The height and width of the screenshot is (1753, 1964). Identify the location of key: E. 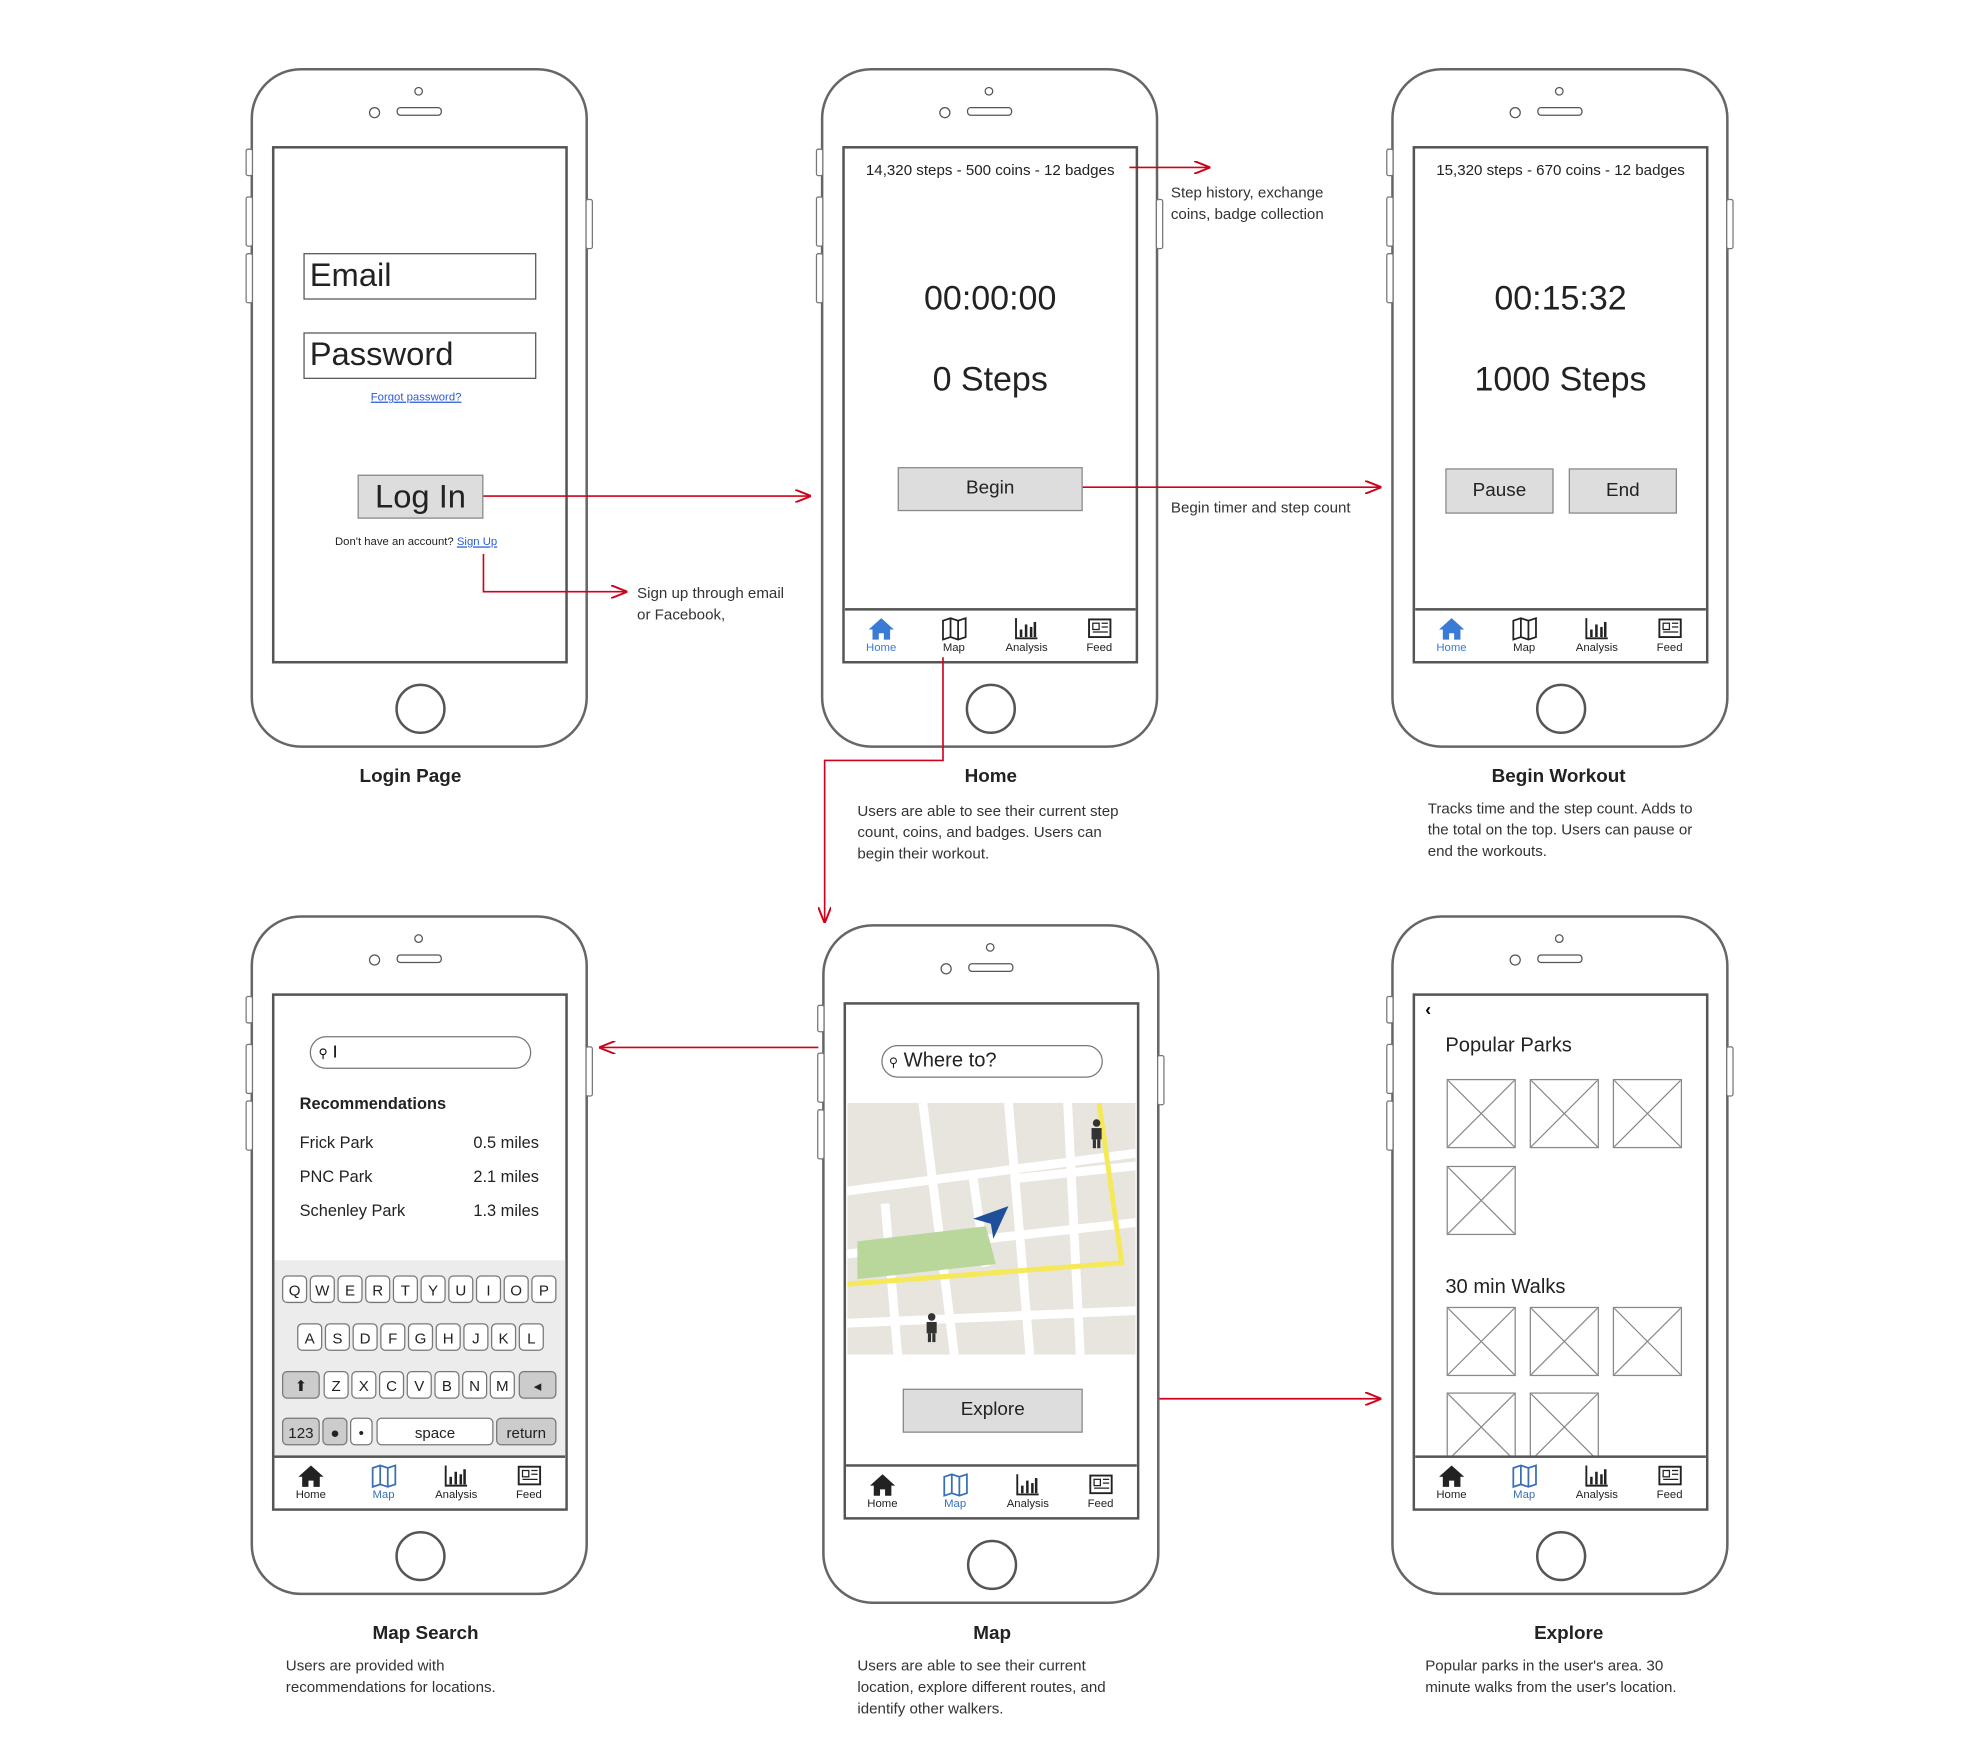
(350, 1289).